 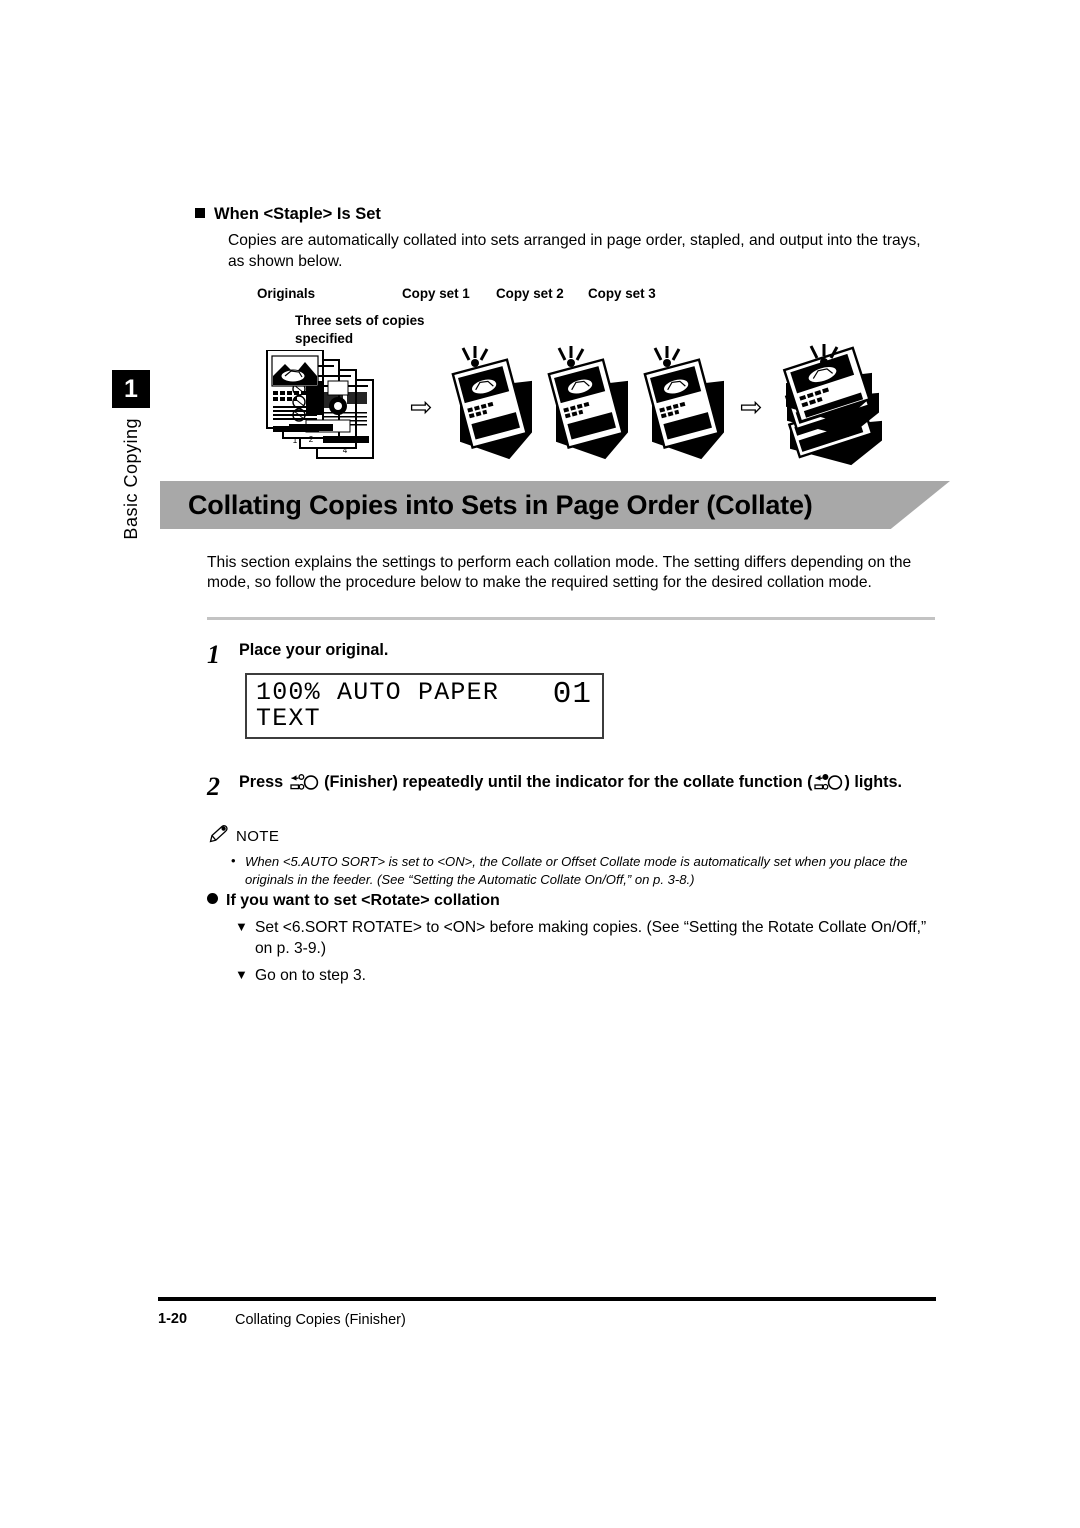 What do you see at coordinates (288, 718) in the screenshot?
I see `lcd-line-2: TEXT` at bounding box center [288, 718].